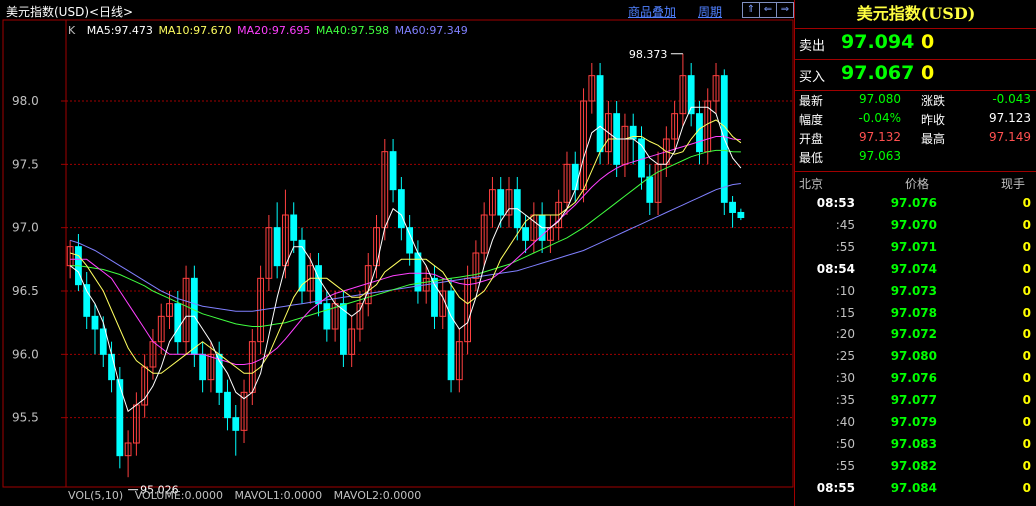  What do you see at coordinates (878, 73) in the screenshot?
I see `buy-price: 97.067` at bounding box center [878, 73].